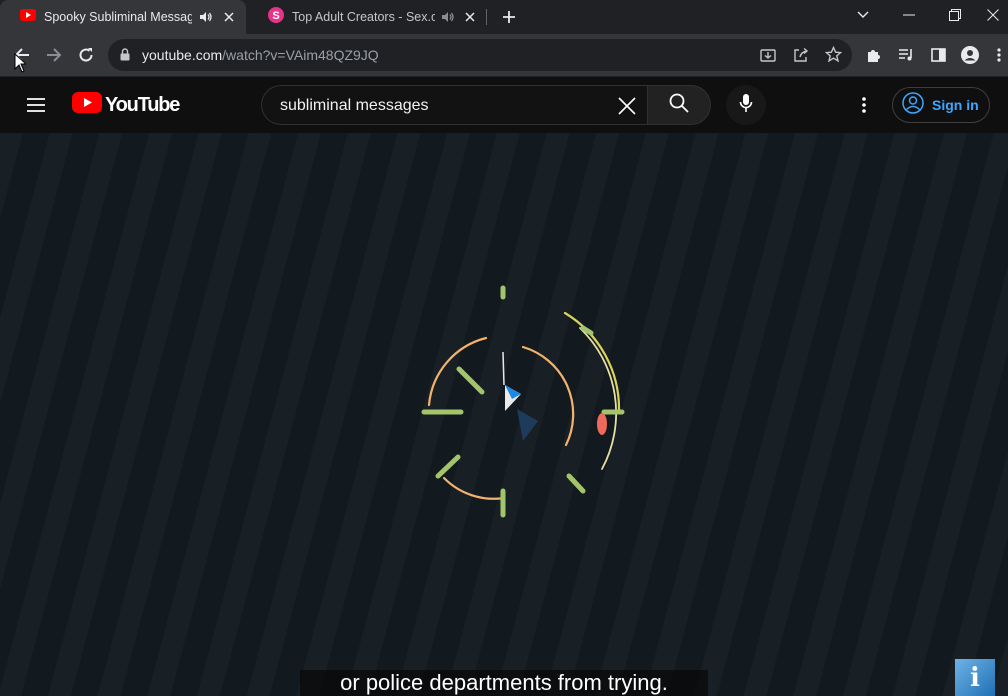  I want to click on extensions-puzzle-icon, so click(874, 55).